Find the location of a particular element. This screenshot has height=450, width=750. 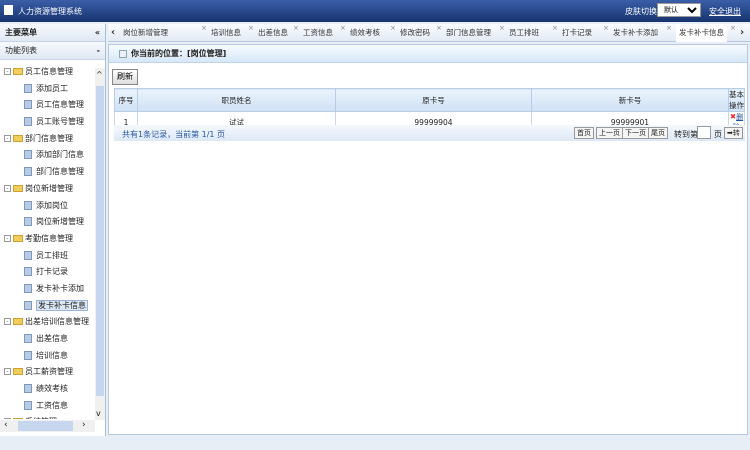

menu-item: 发卡补卡添加 is located at coordinates (47, 289).